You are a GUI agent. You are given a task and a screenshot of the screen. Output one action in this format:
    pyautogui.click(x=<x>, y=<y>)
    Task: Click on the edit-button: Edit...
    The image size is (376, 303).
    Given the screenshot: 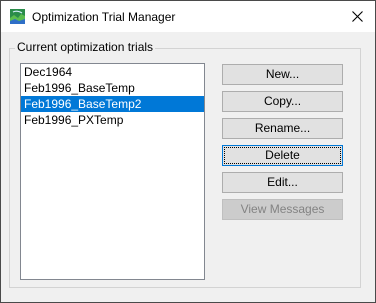 What is the action you would take?
    pyautogui.click(x=282, y=182)
    